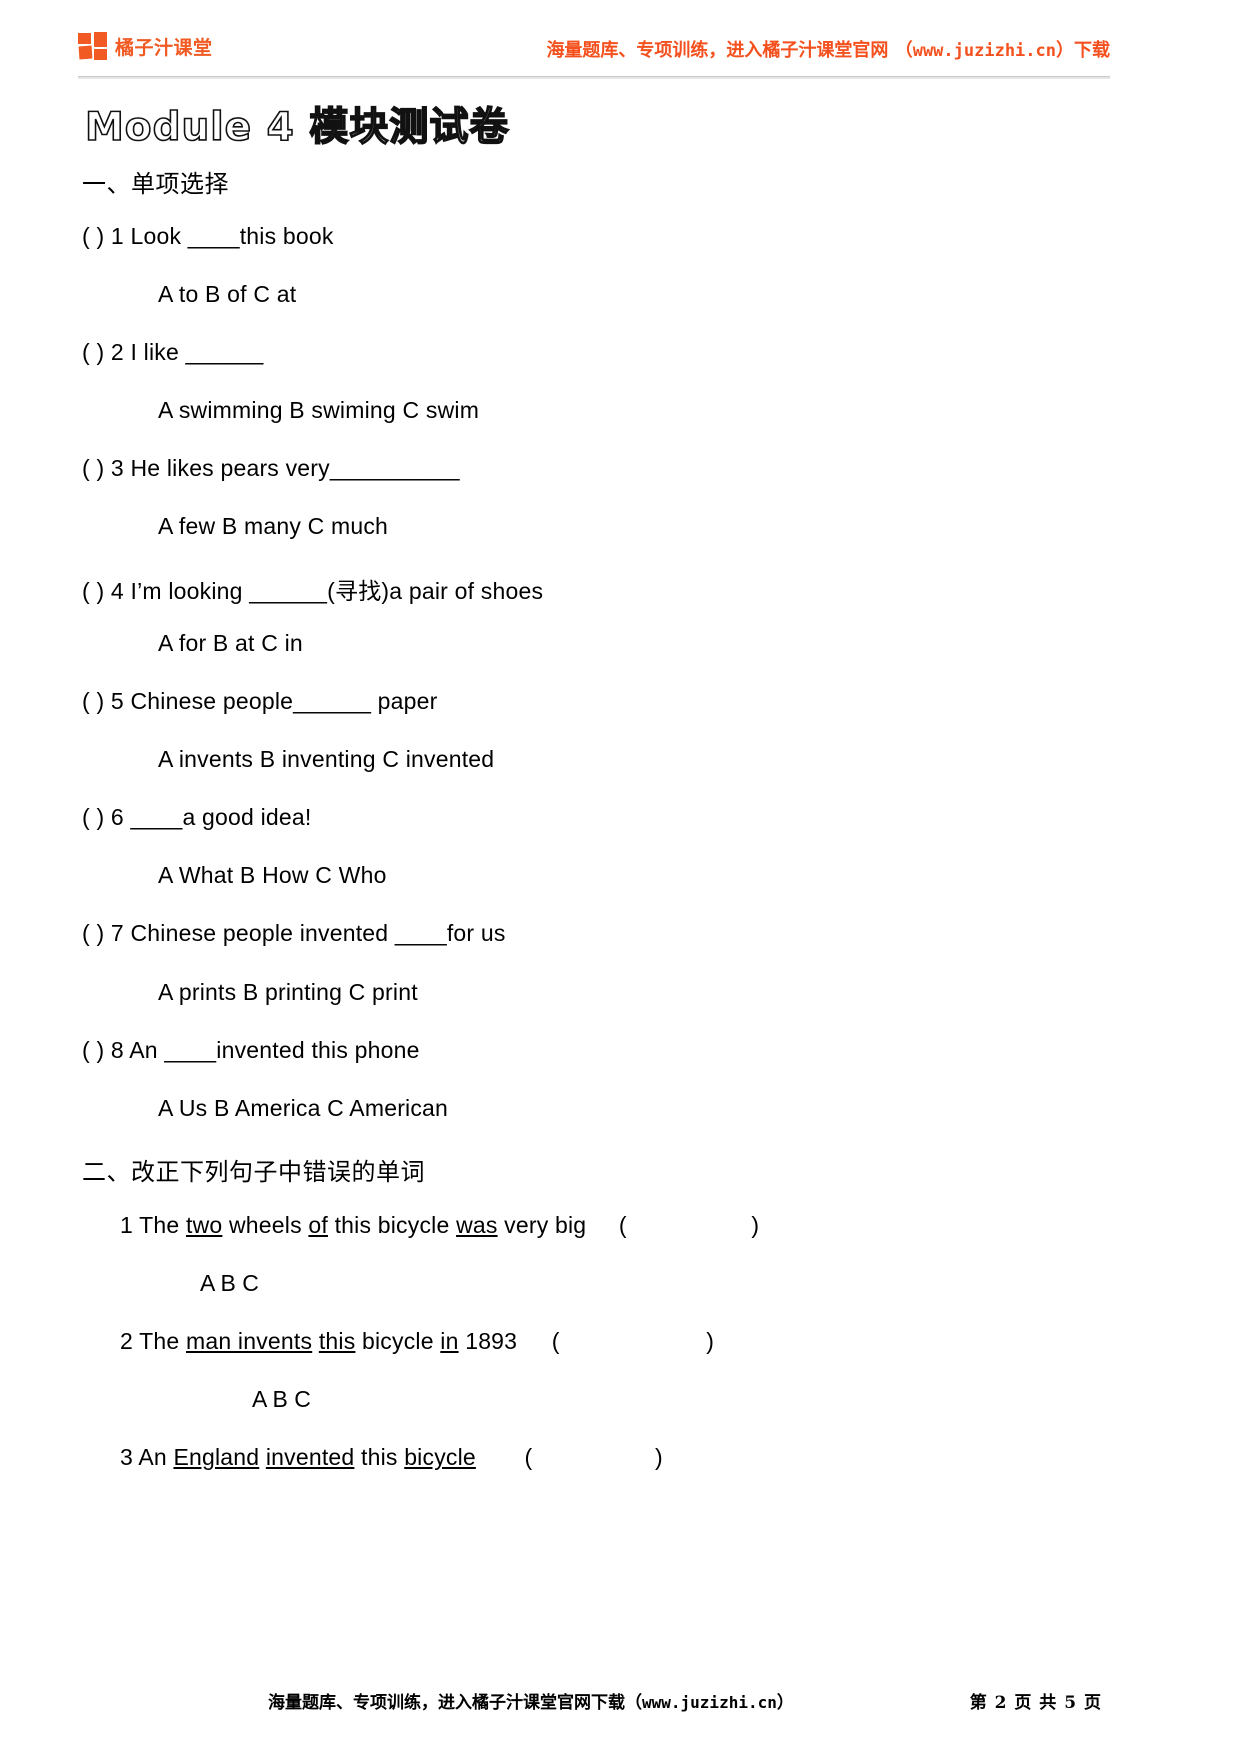  I want to click on item-2-underline-c: in, so click(449, 1341).